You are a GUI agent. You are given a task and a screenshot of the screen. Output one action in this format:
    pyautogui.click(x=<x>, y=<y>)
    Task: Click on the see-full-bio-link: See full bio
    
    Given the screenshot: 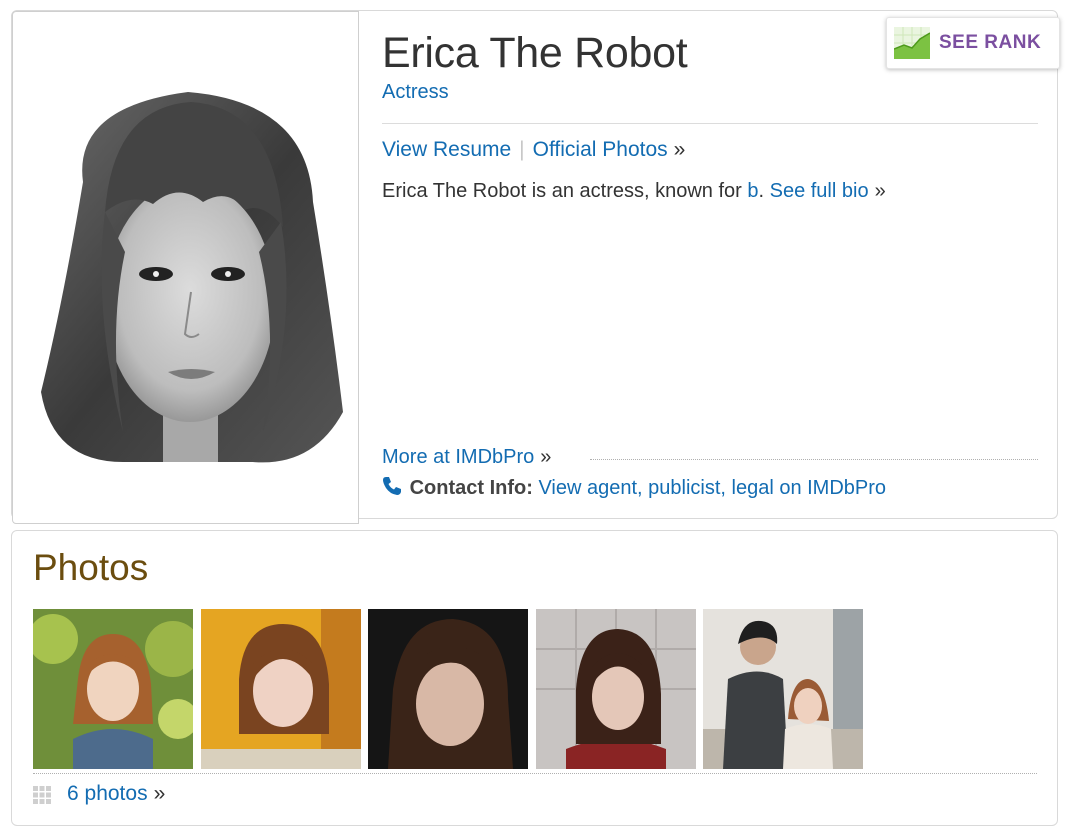 What is the action you would take?
    pyautogui.click(x=819, y=191)
    